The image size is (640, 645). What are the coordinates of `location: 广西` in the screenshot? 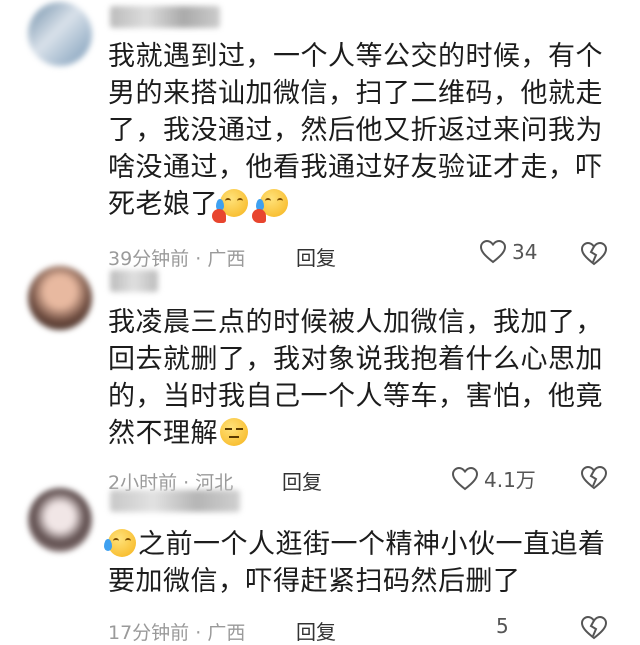 It's located at (226, 633).